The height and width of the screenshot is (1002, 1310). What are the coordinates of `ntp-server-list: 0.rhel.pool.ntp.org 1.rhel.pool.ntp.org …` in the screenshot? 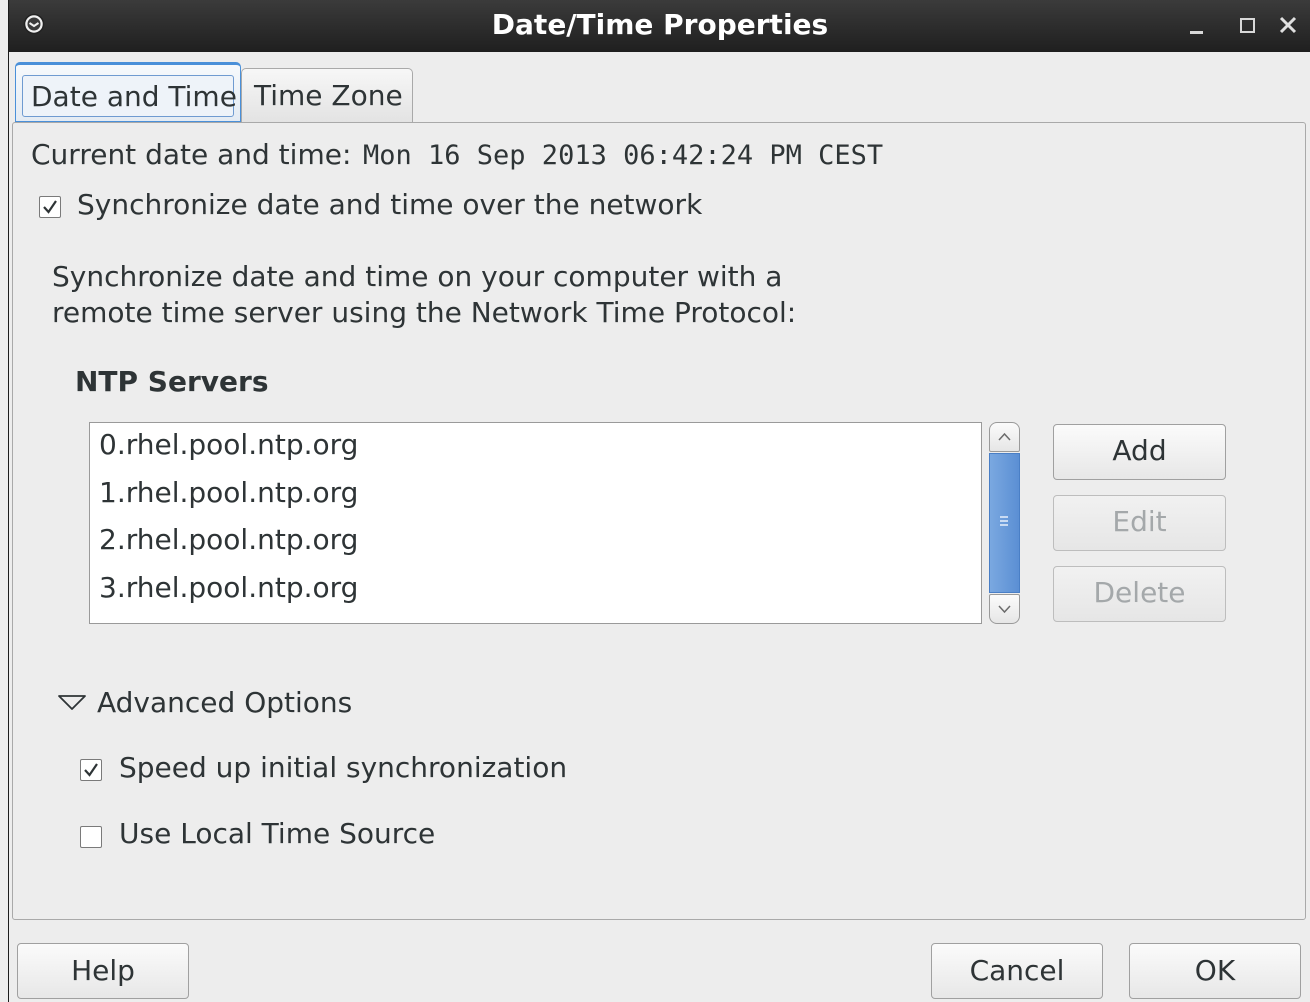 It's located at (535, 523).